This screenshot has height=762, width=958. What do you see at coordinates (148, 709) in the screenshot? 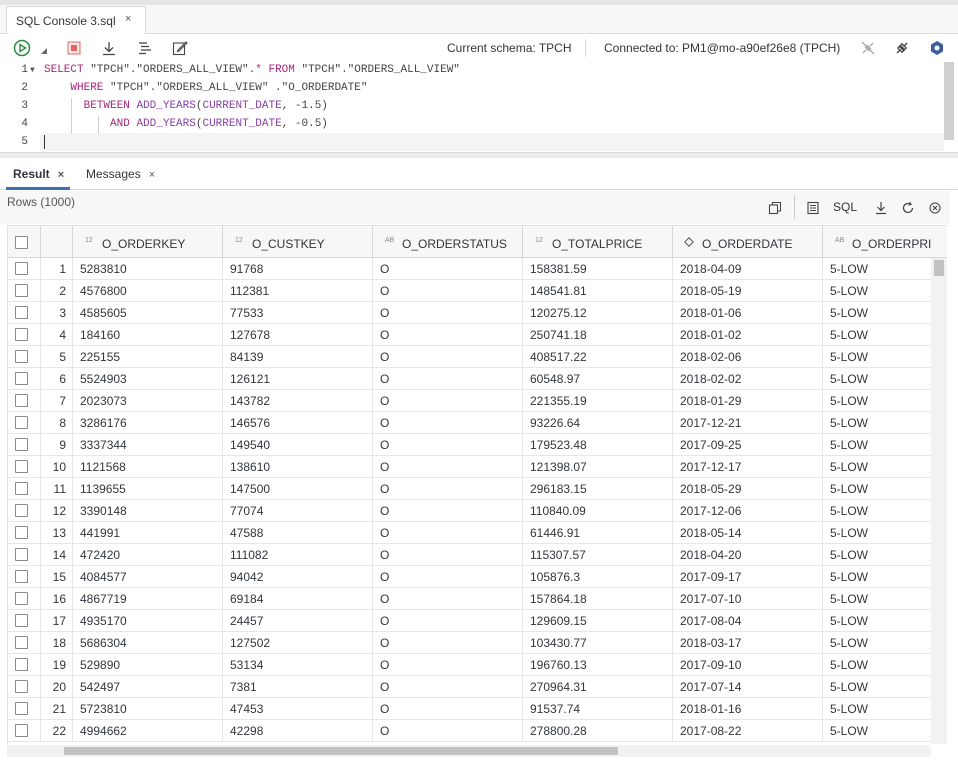
I see `table-cell: 5723810` at bounding box center [148, 709].